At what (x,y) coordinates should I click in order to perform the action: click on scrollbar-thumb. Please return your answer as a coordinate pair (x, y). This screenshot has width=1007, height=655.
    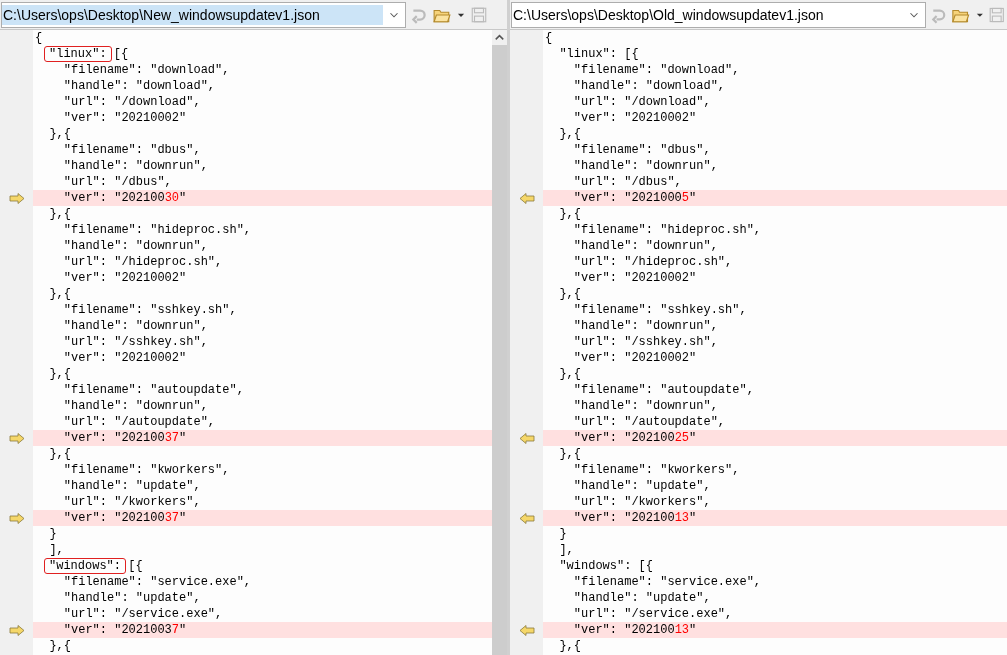
    Looking at the image, I should click on (499, 350).